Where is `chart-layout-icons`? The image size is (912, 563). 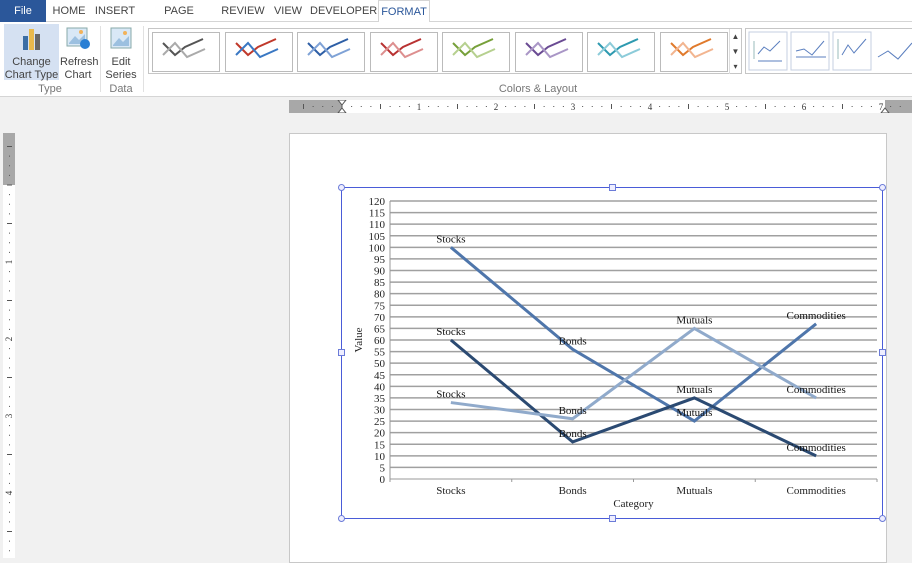 chart-layout-icons is located at coordinates (830, 51).